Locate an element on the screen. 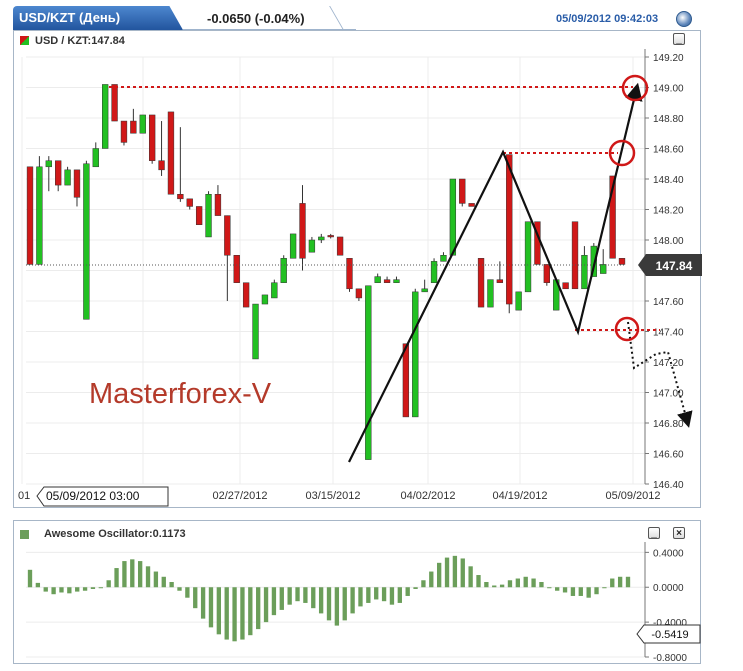 This screenshot has height=671, width=743. oscillator-value-label: -0.5419 is located at coordinates (669, 635).